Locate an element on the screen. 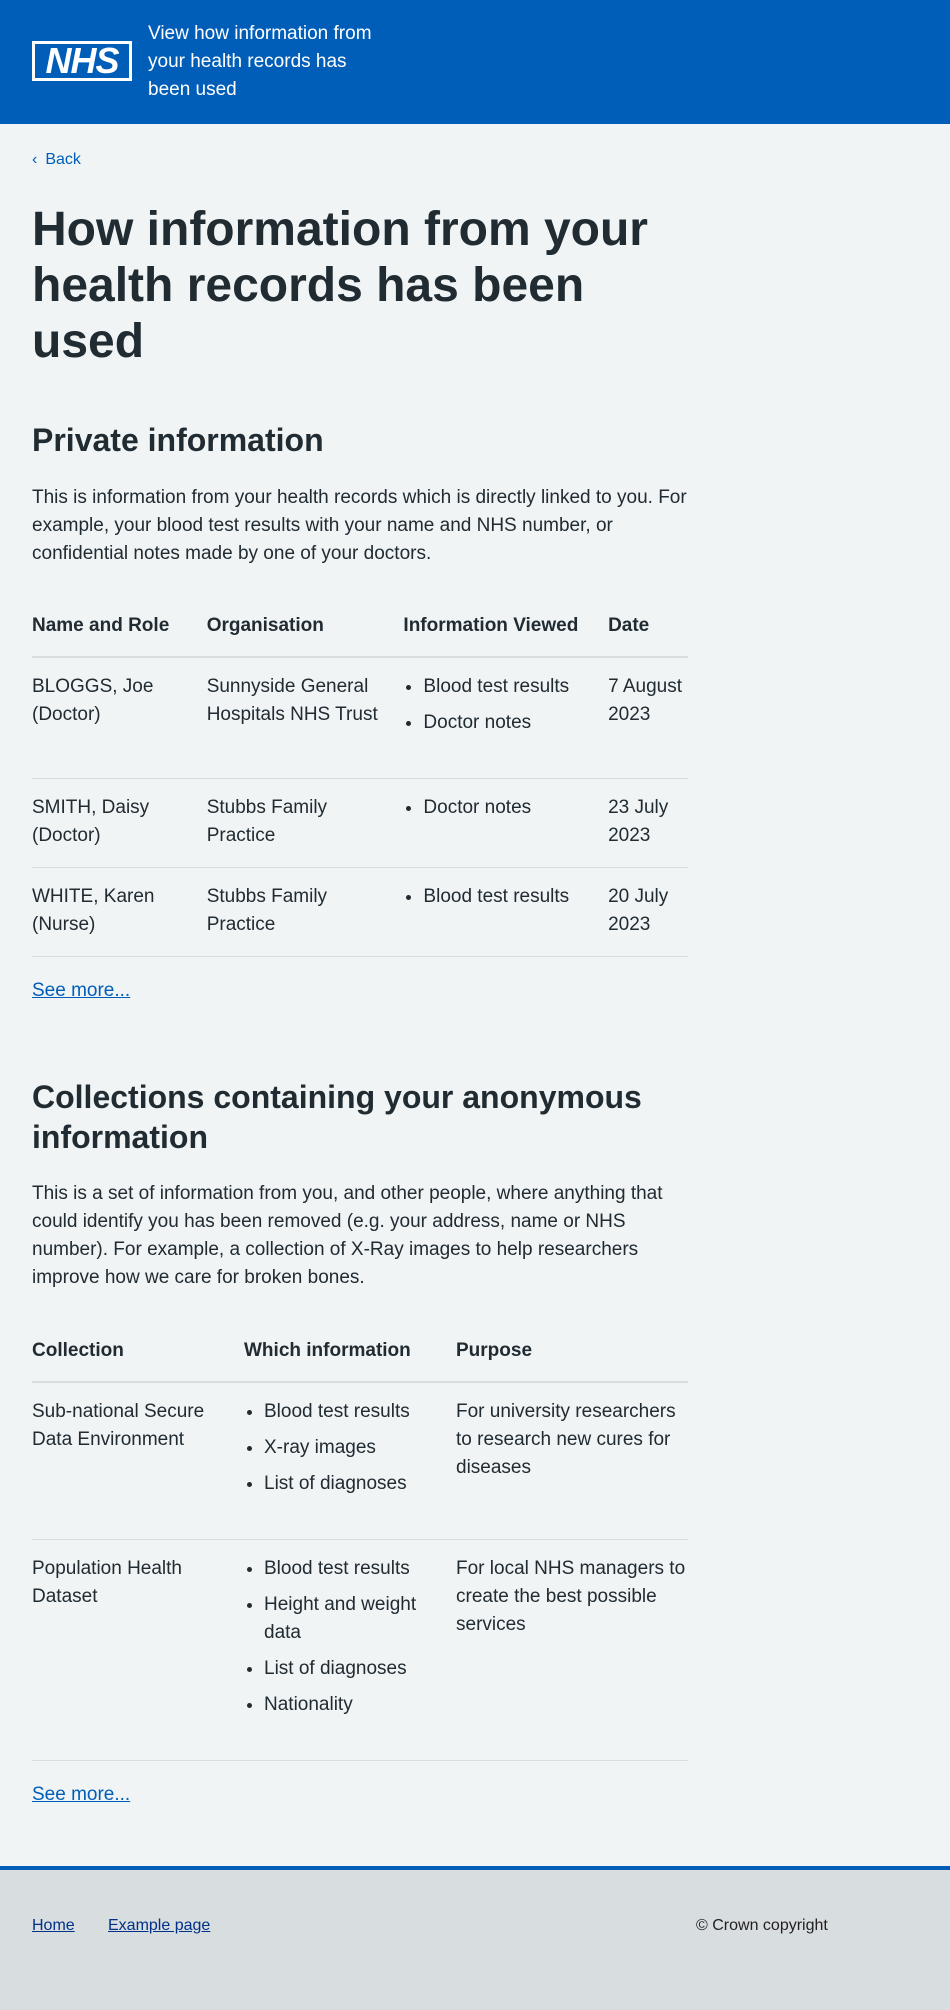 Image resolution: width=950 pixels, height=2010 pixels. cell-collection: Population Health Dataset is located at coordinates (138, 1650).